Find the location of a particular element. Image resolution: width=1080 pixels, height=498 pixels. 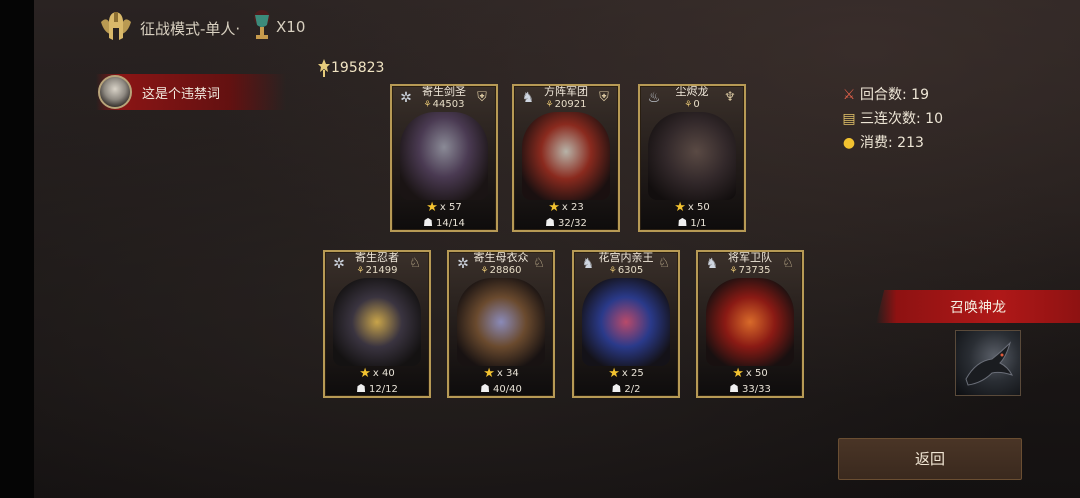

unit-star-count: x 23 is located at coordinates (572, 207).